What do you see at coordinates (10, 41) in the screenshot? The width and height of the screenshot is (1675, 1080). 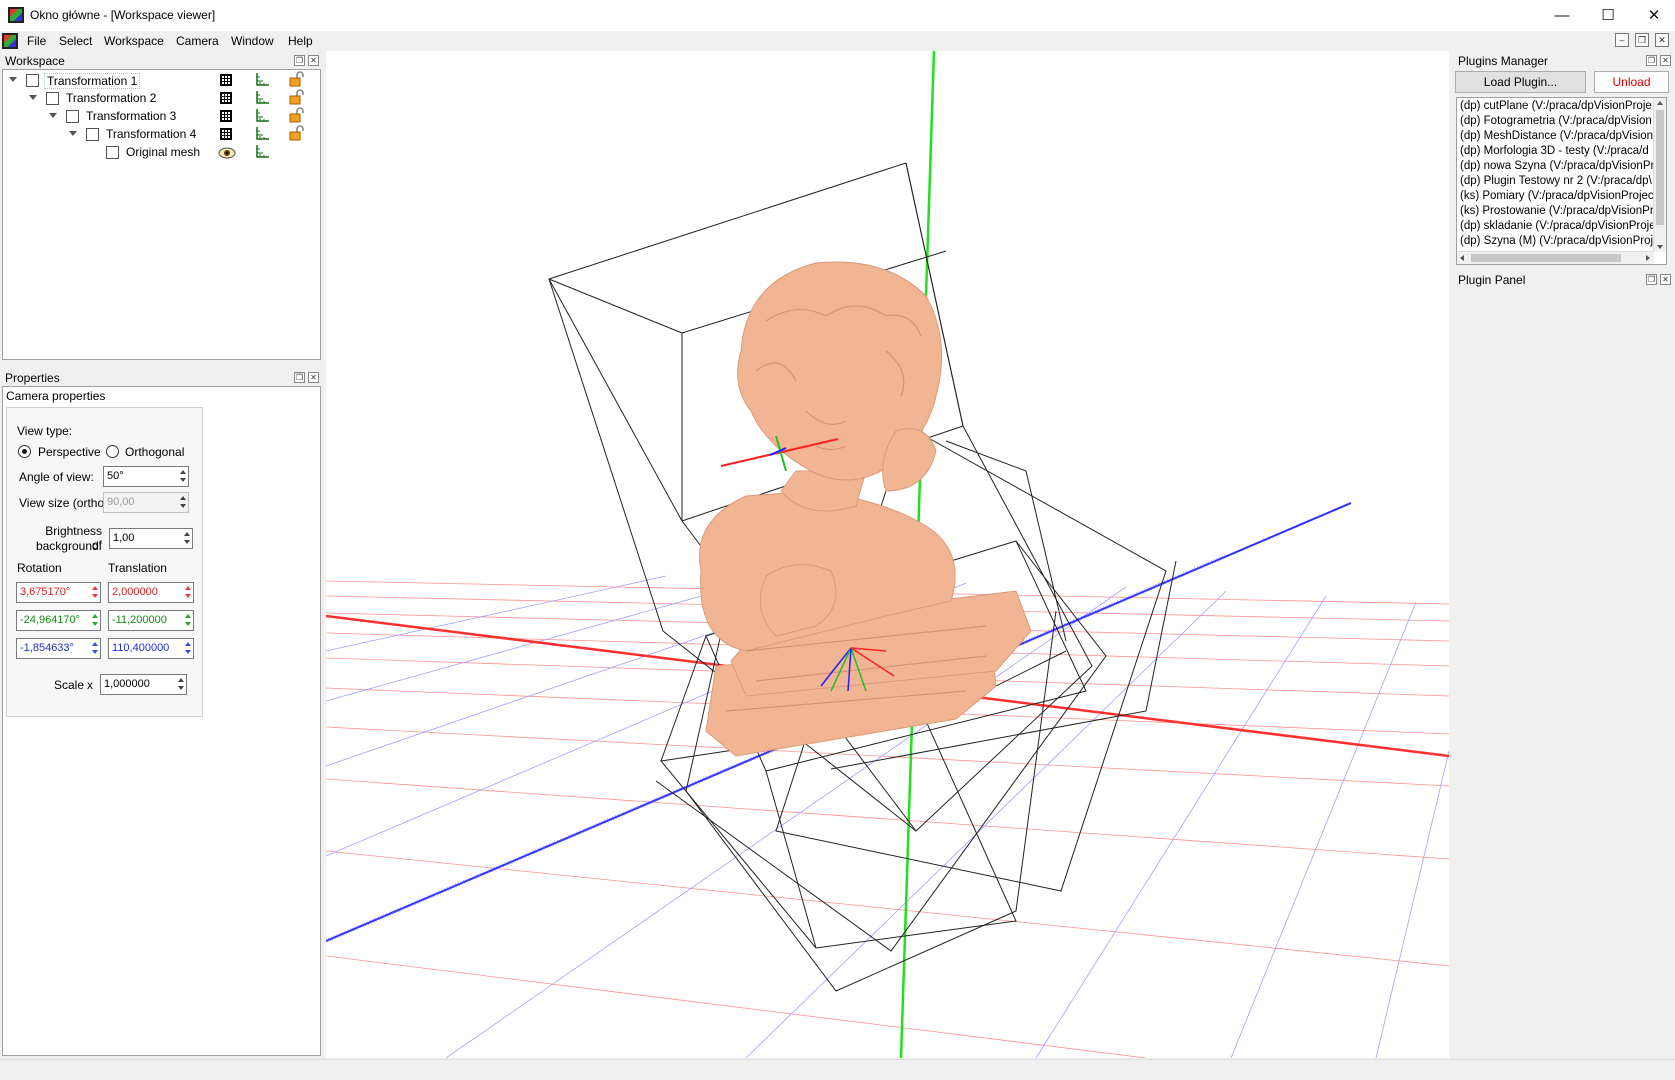 I see `mdi-app-icon` at bounding box center [10, 41].